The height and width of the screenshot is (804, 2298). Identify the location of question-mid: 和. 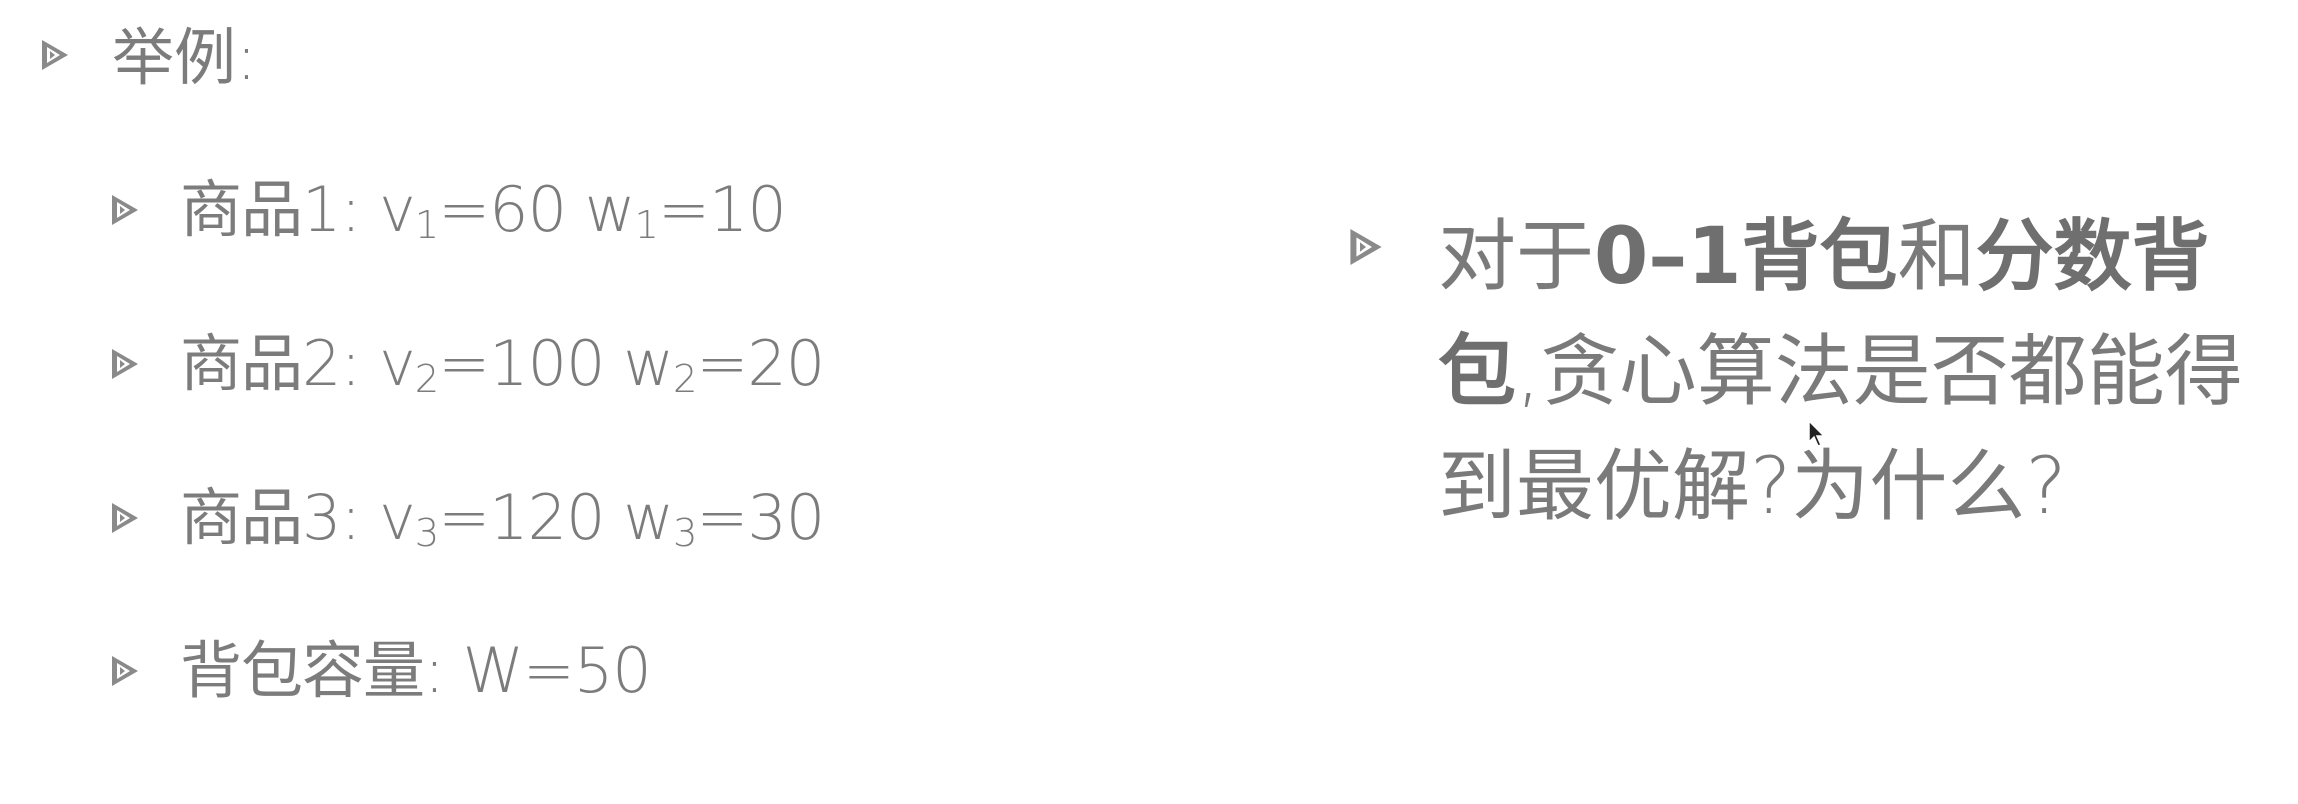
(1936, 257).